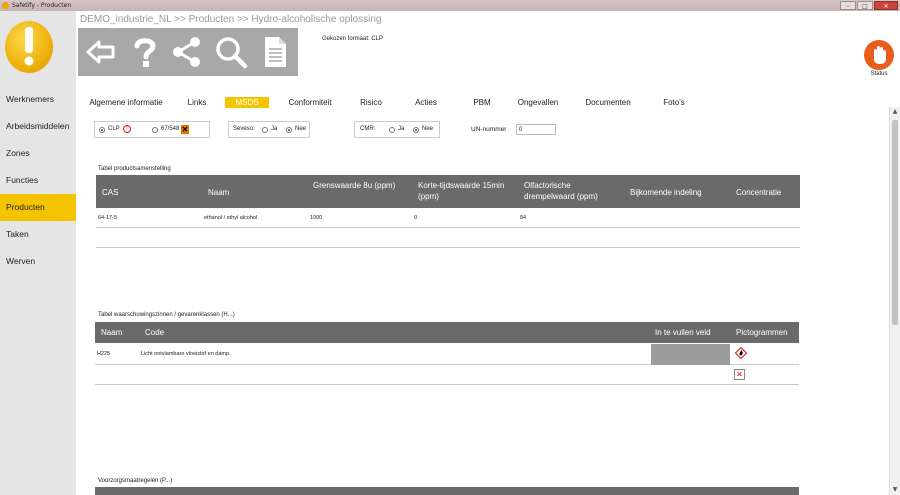 The height and width of the screenshot is (495, 900). Describe the element at coordinates (38, 99) in the screenshot. I see `sidebar-item-werknemers: Werknemers` at that location.